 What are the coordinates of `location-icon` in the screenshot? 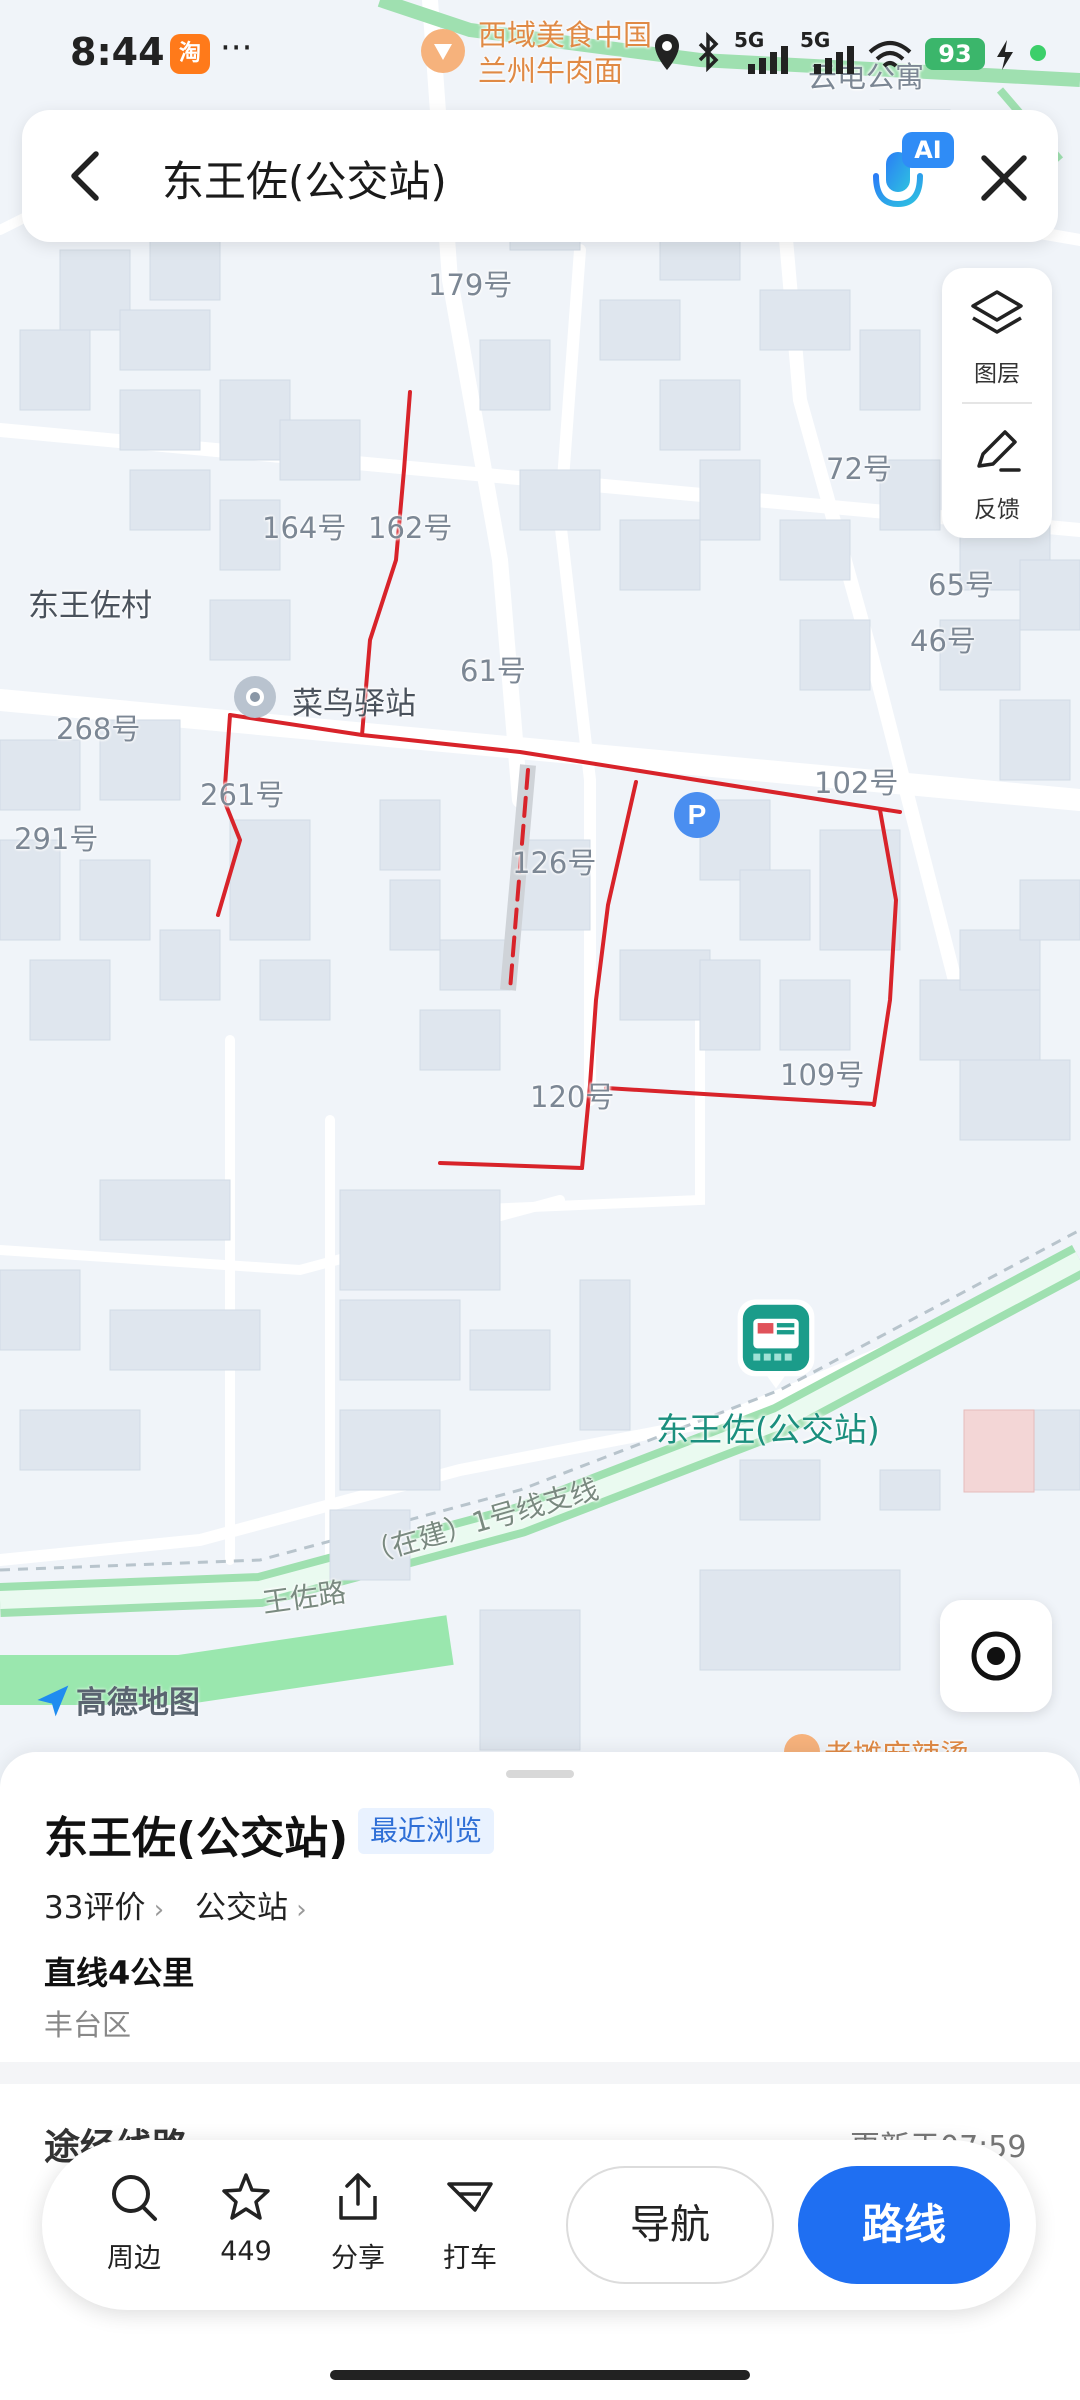 It's located at (667, 52).